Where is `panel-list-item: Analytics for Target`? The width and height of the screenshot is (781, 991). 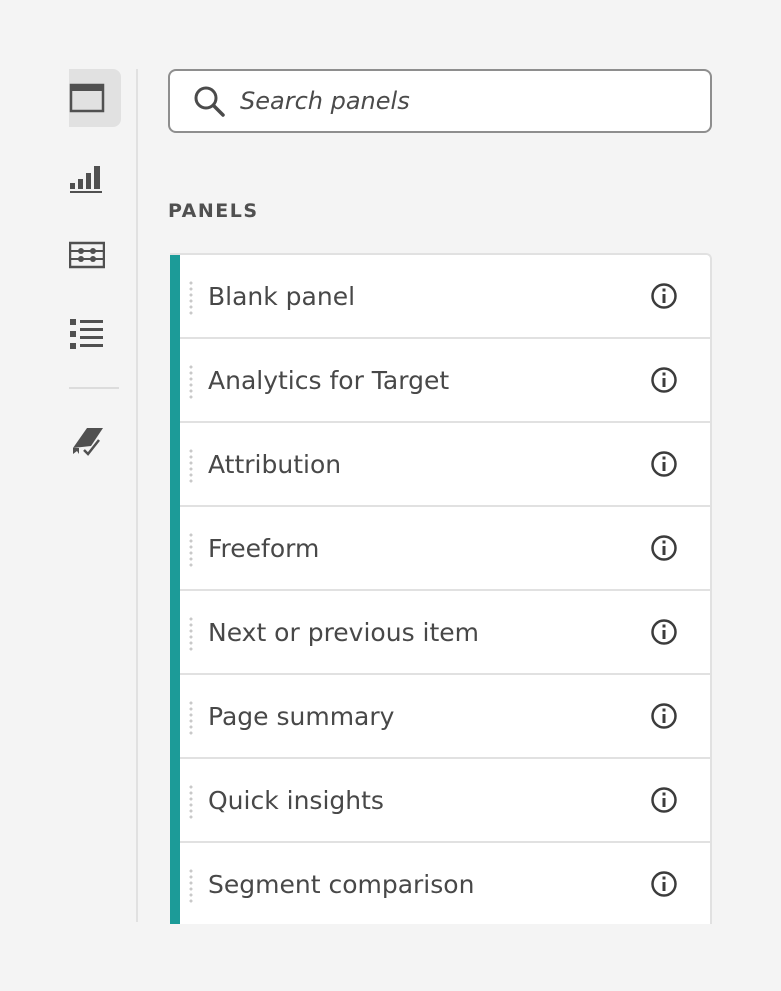
panel-list-item: Analytics for Target is located at coordinates (440, 380).